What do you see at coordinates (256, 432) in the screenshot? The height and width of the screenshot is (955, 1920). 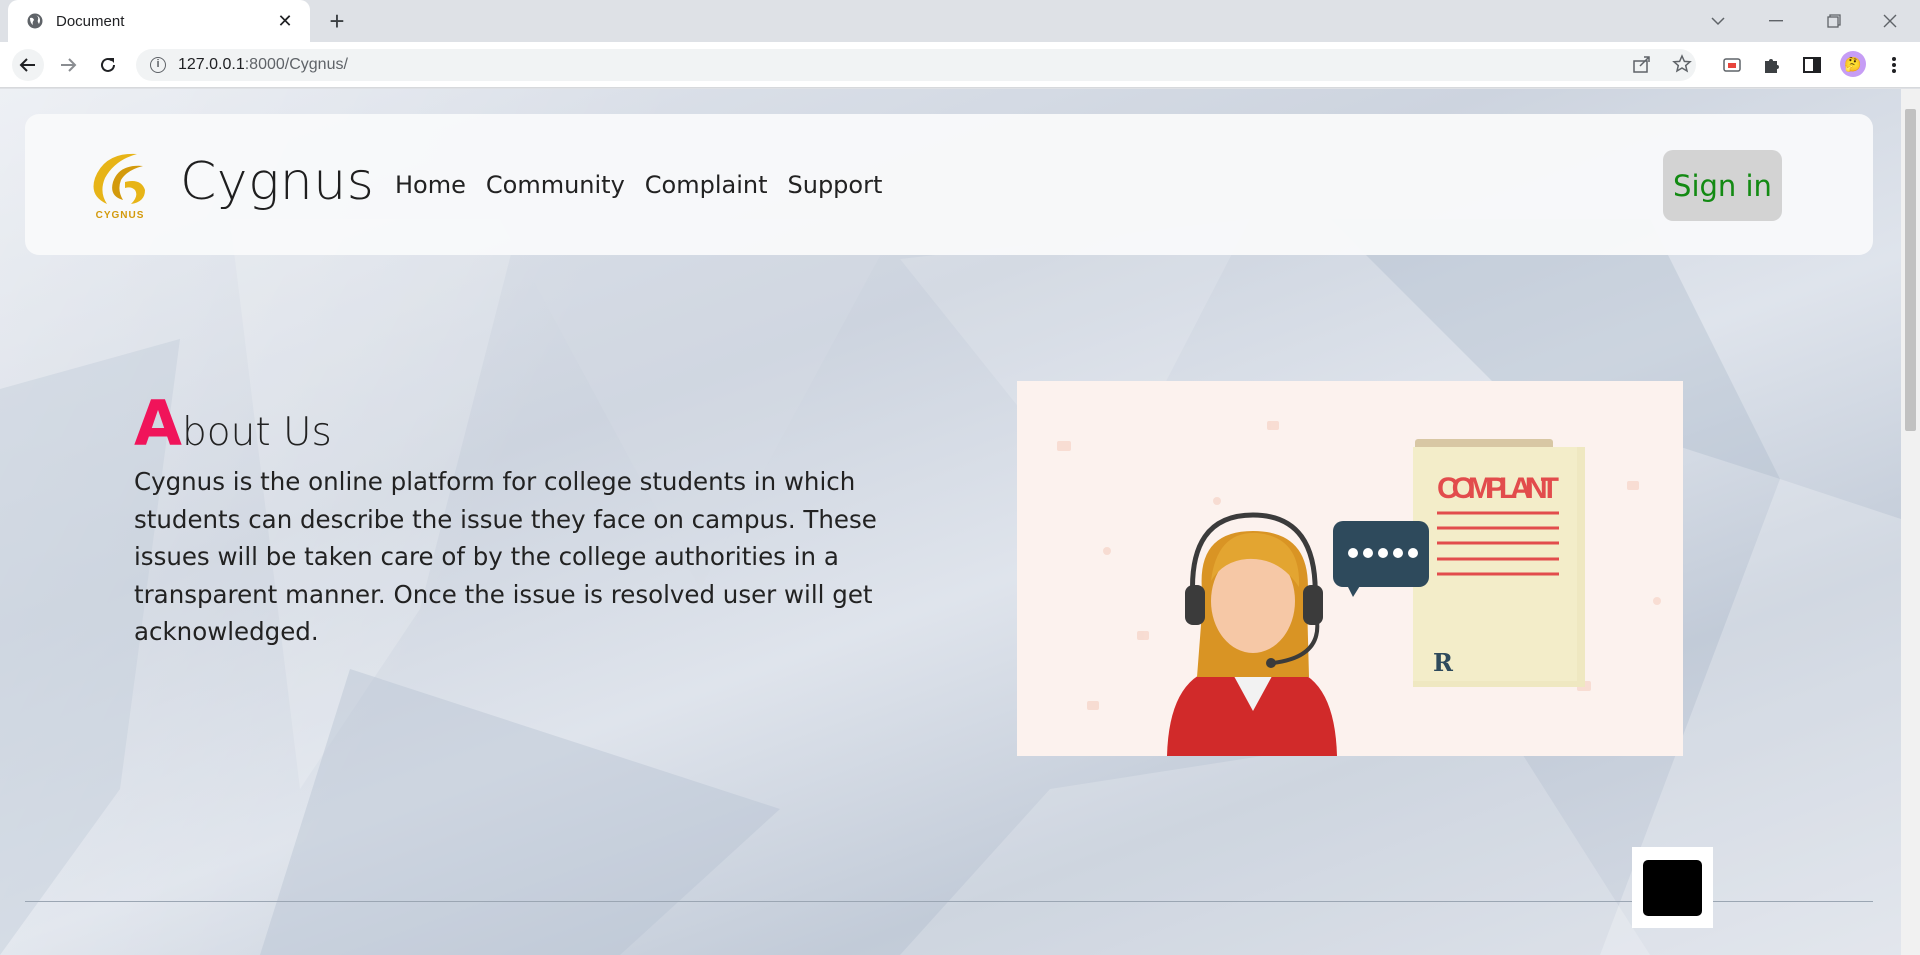 I see `about-heading-rest: bout Us` at bounding box center [256, 432].